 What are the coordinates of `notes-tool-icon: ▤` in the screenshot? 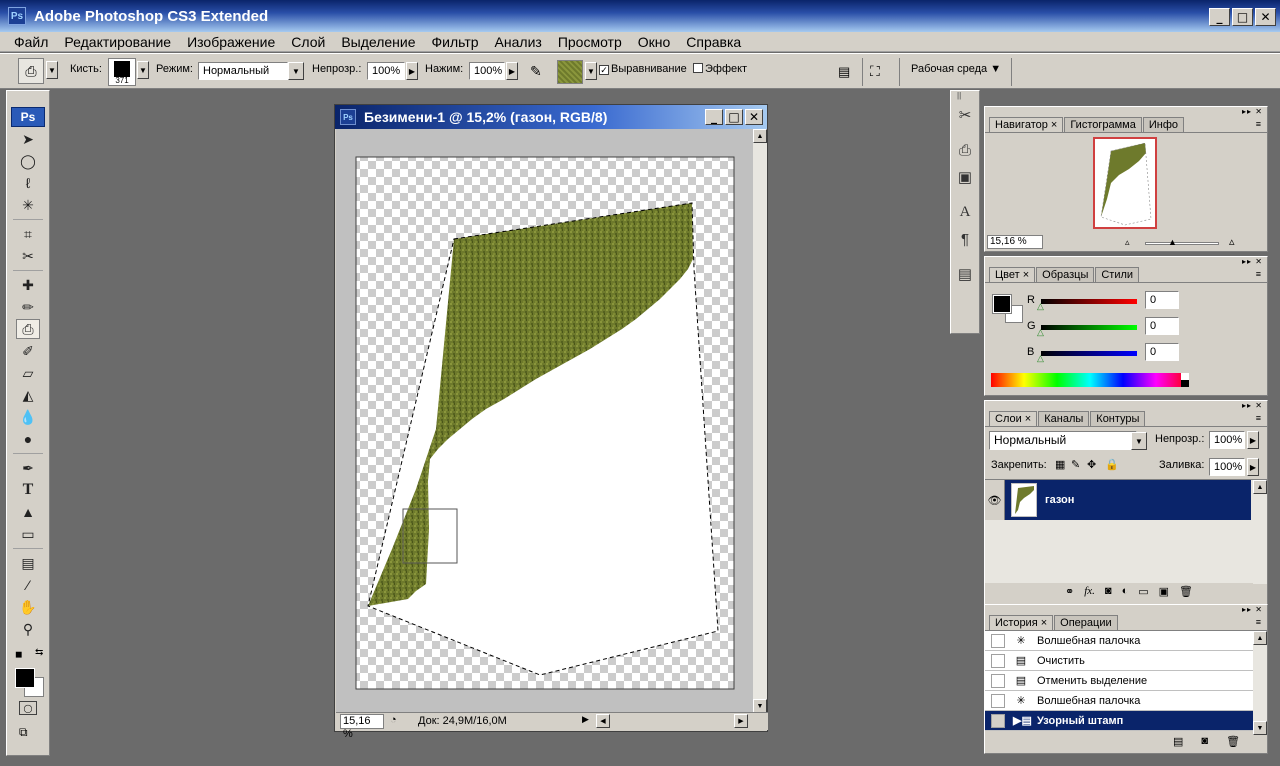 It's located at (28, 563).